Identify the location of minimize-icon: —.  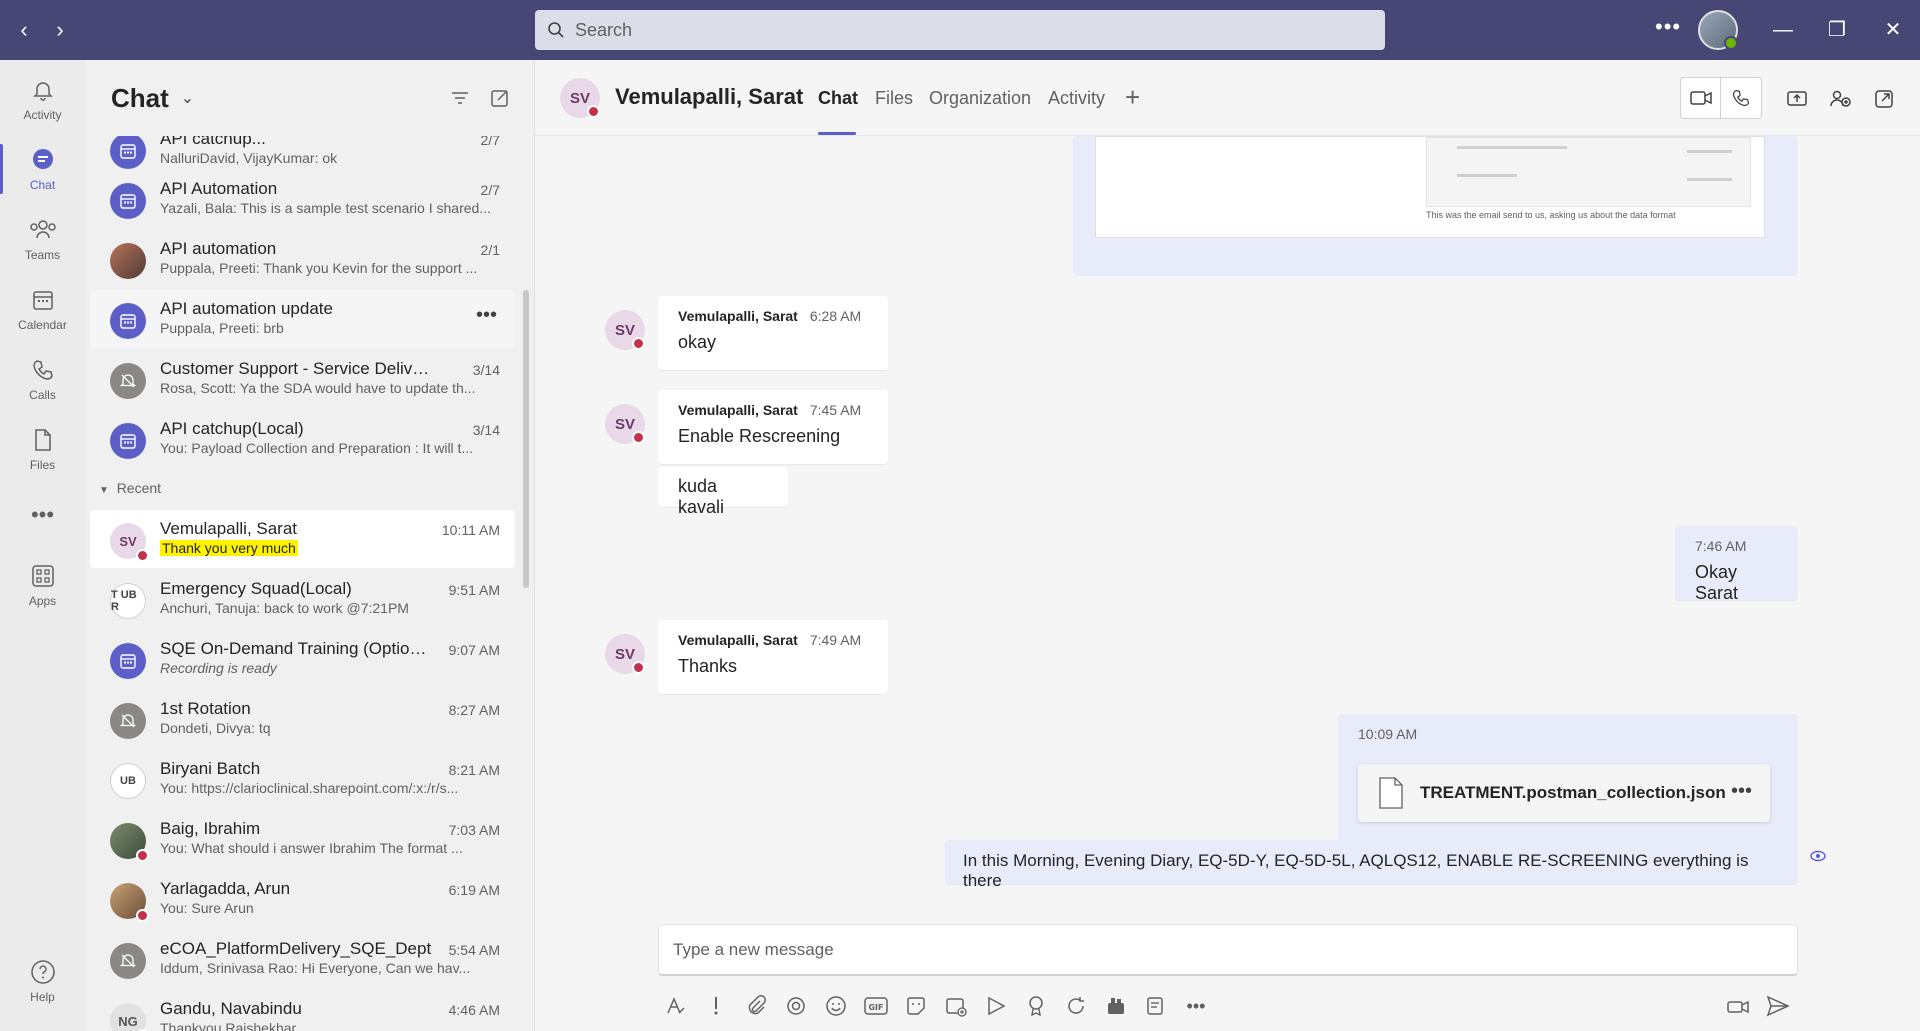
(1783, 30).